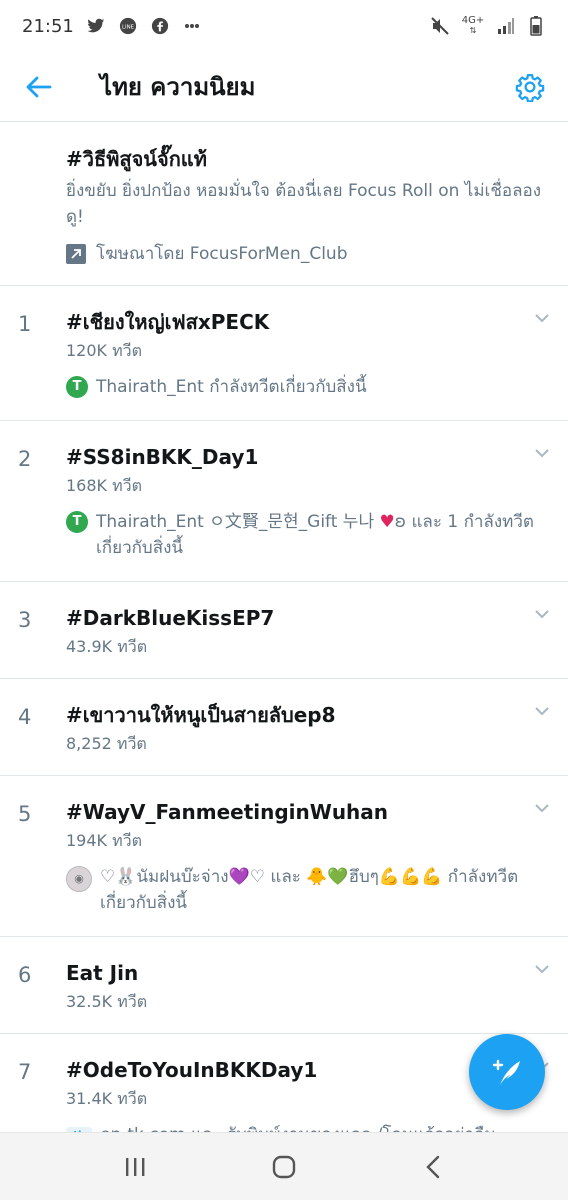 The width and height of the screenshot is (568, 1200). What do you see at coordinates (136, 159) in the screenshot?
I see `promoted-trend-title: #วิธีพิสูจน์จั๊กแท้` at bounding box center [136, 159].